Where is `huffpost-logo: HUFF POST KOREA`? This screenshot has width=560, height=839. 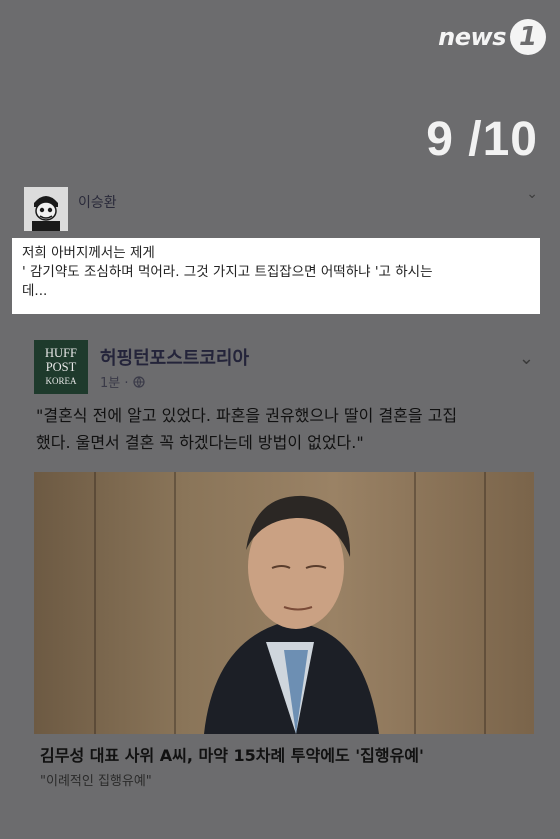 huffpost-logo: HUFF POST KOREA is located at coordinates (61, 367).